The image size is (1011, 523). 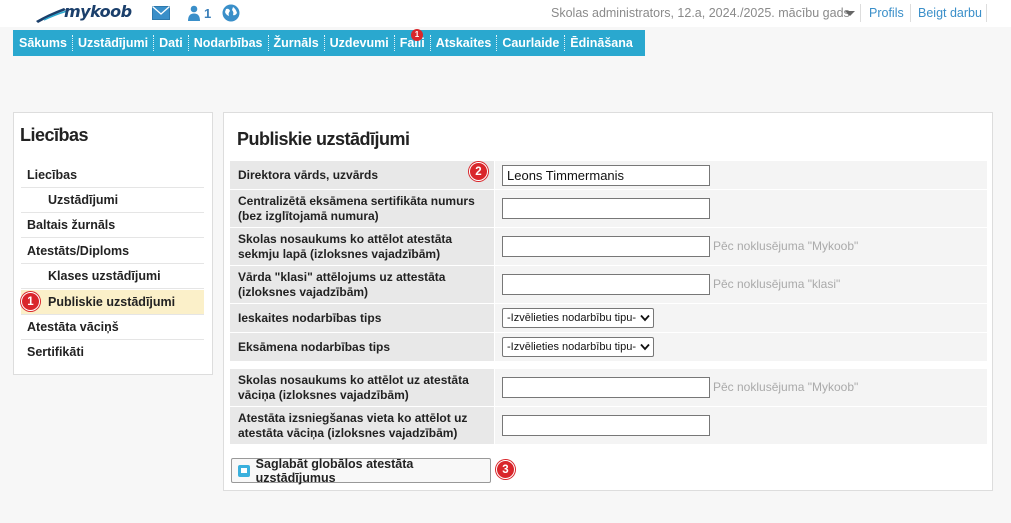 What do you see at coordinates (170, 43) in the screenshot?
I see `nav-item-data: Dati` at bounding box center [170, 43].